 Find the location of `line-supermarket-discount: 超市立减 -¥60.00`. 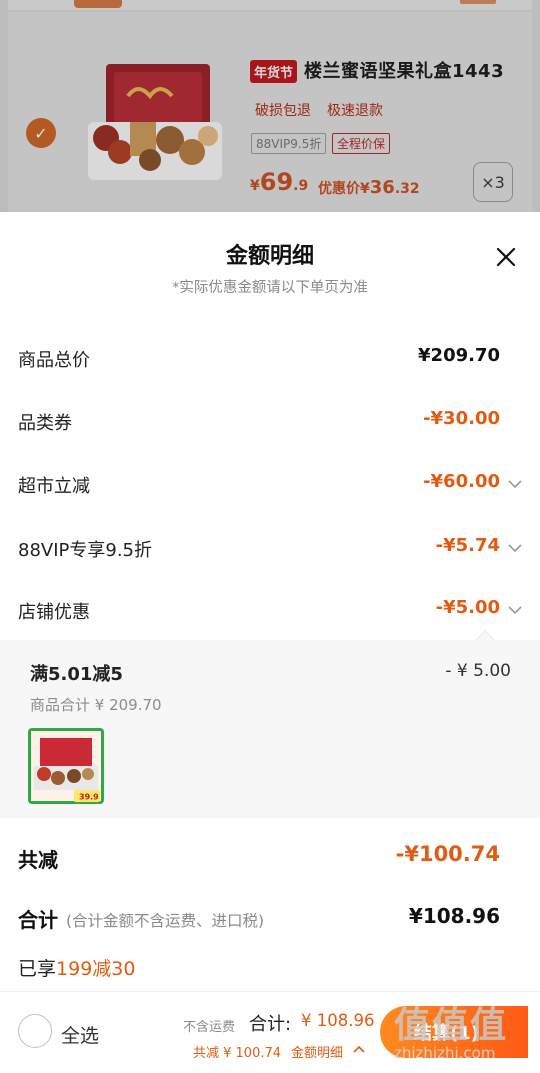

line-supermarket-discount: 超市立减 -¥60.00 is located at coordinates (270, 484).